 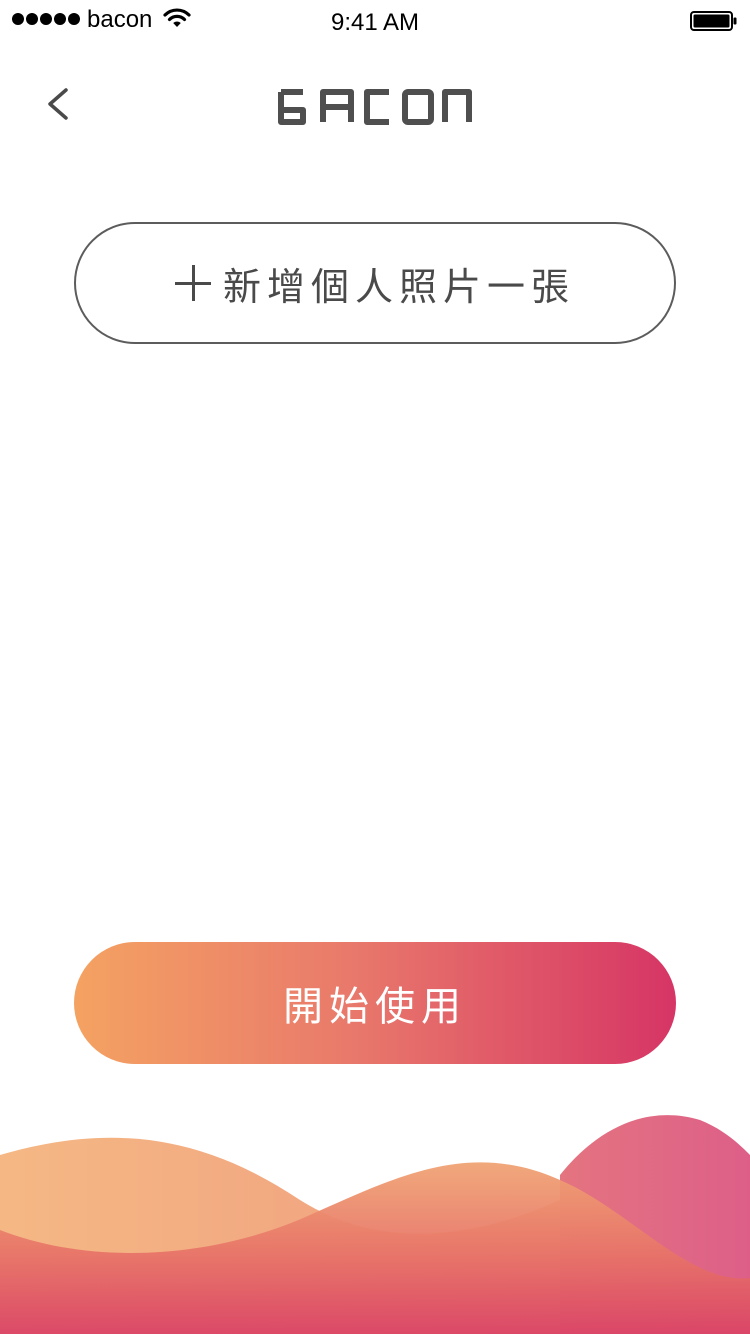 I want to click on chevron-left-icon, so click(x=58, y=104).